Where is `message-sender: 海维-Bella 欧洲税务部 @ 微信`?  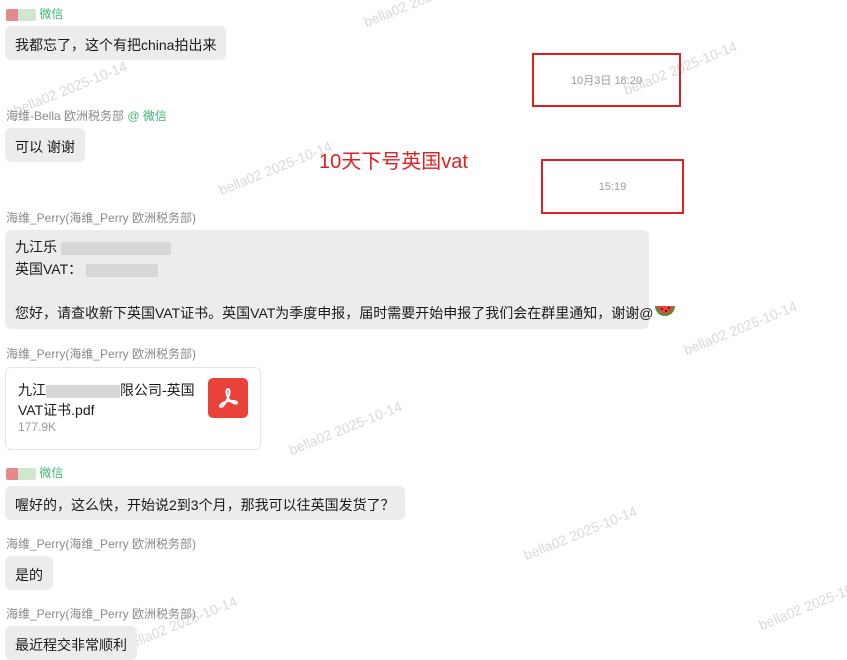
message-sender: 海维-Bella 欧洲税务部 @ 微信 is located at coordinates (86, 115).